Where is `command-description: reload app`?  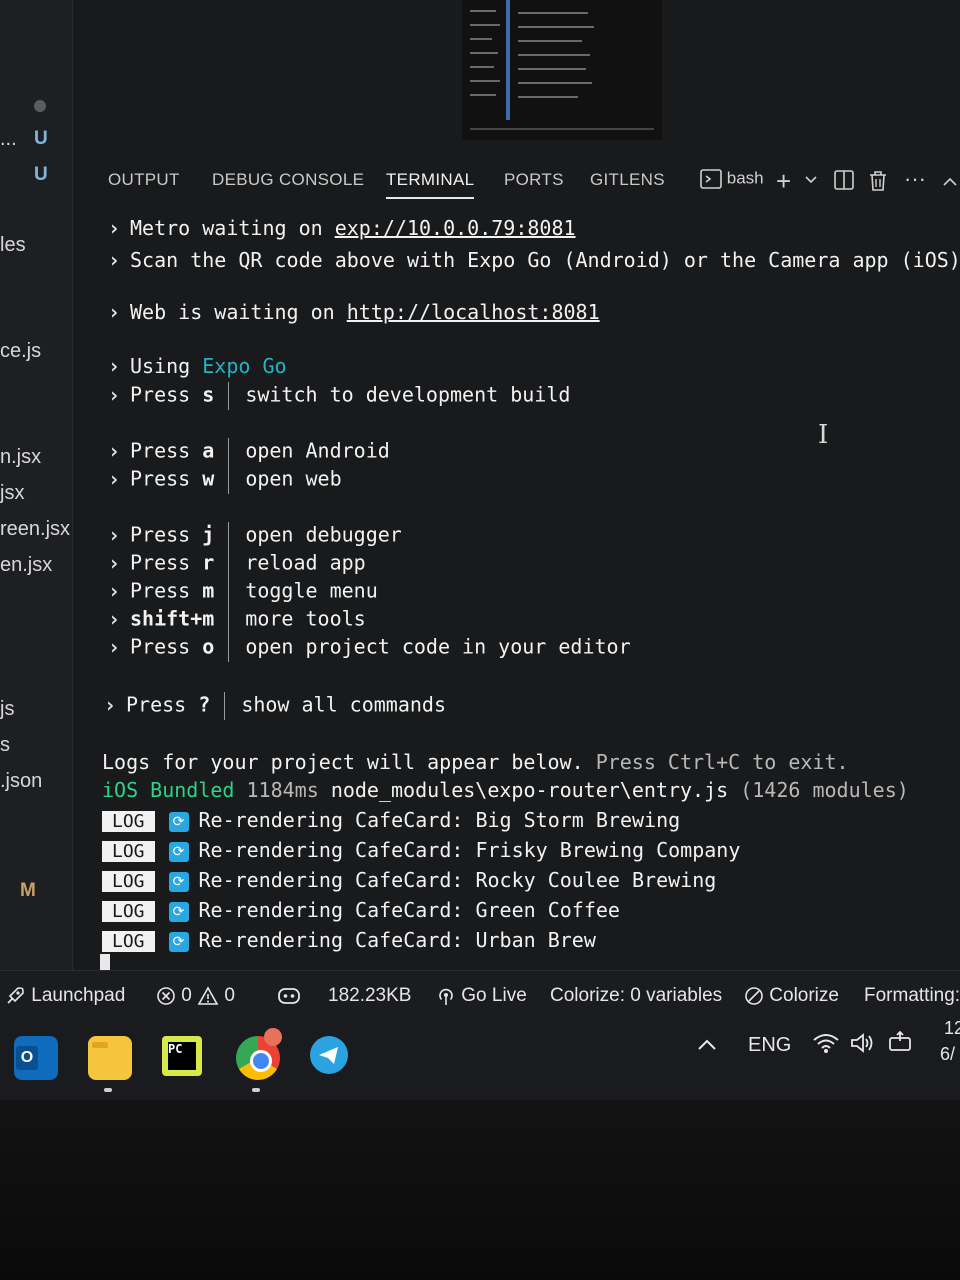
command-description: reload app is located at coordinates (305, 562).